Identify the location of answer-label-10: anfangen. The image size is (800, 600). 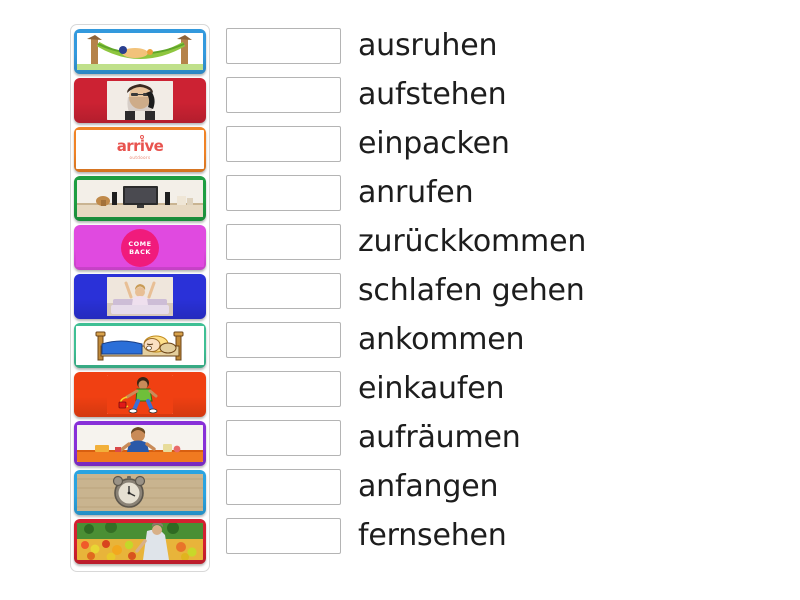
(428, 486).